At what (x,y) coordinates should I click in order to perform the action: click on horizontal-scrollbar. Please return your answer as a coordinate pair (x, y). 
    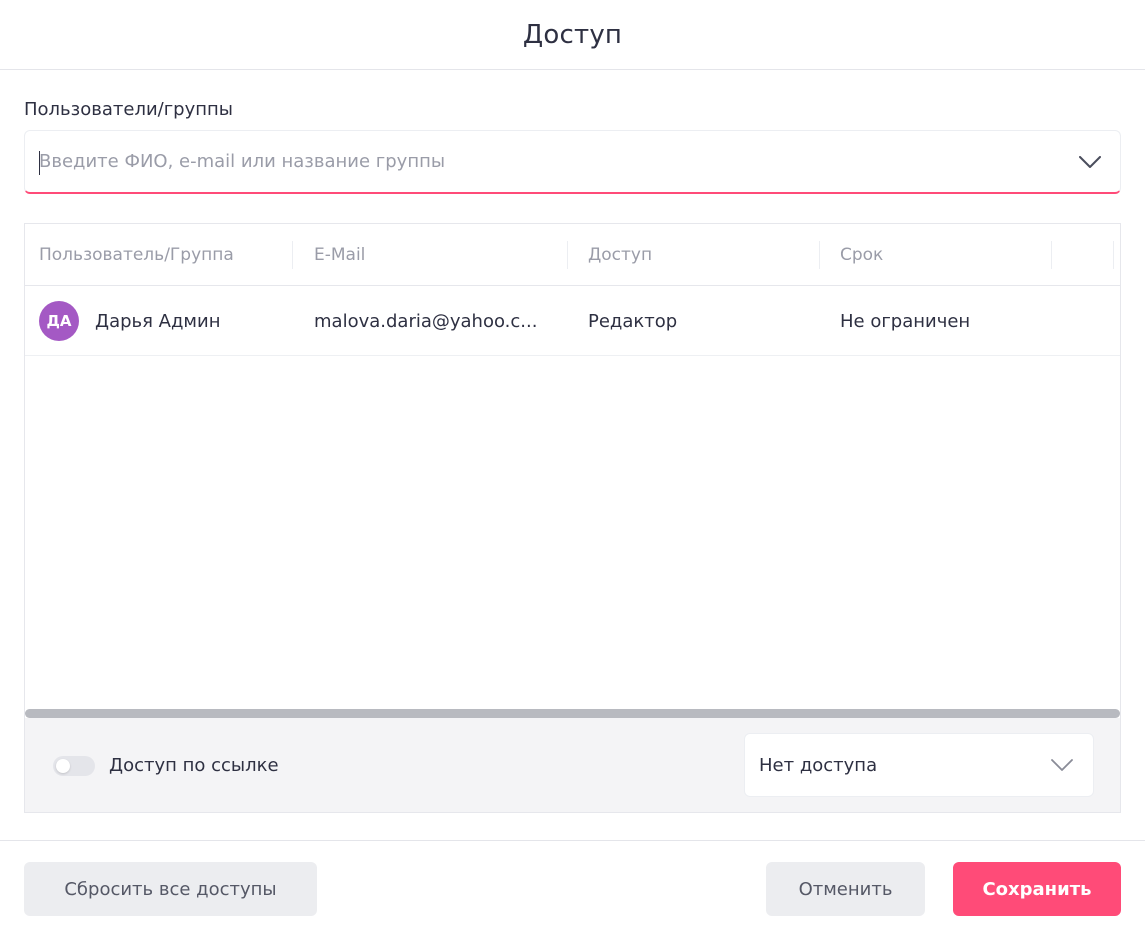
    Looking at the image, I should click on (572, 713).